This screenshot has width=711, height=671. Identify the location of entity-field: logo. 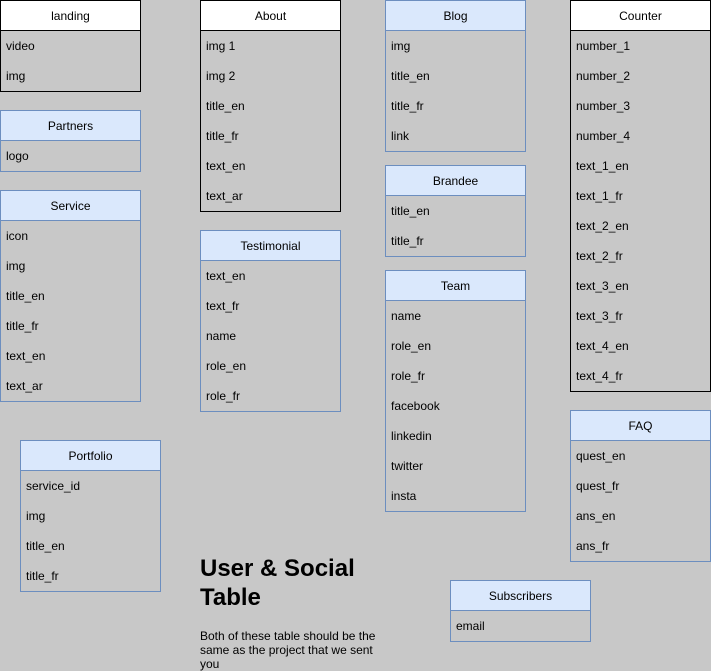
(17, 156).